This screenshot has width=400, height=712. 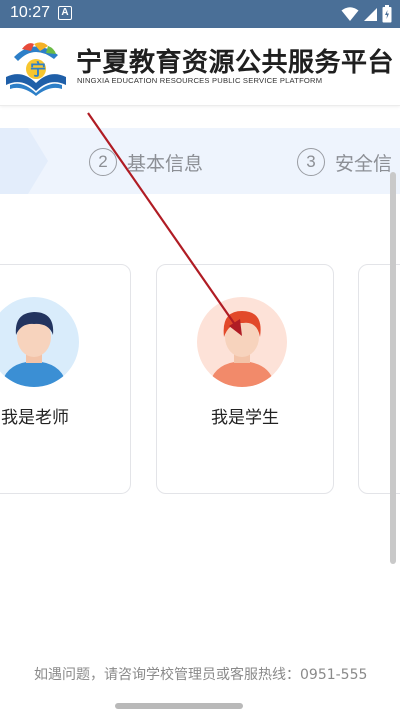 What do you see at coordinates (30, 12) in the screenshot?
I see `status-time: 10:27` at bounding box center [30, 12].